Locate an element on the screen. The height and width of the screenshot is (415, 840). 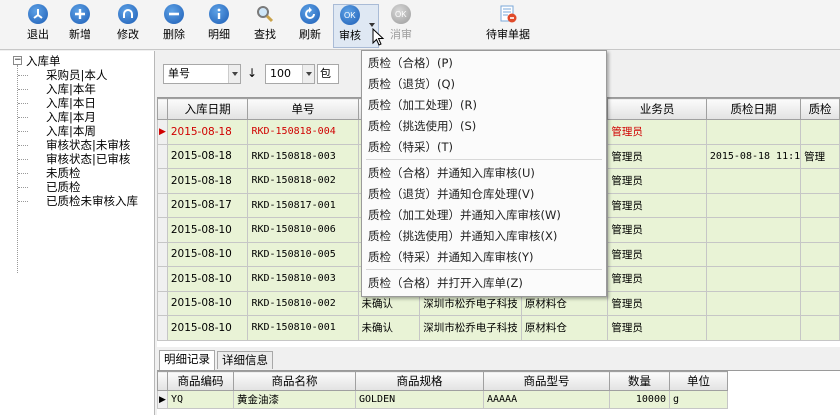
col-header-product-spec: 商品规格 is located at coordinates (419, 381).